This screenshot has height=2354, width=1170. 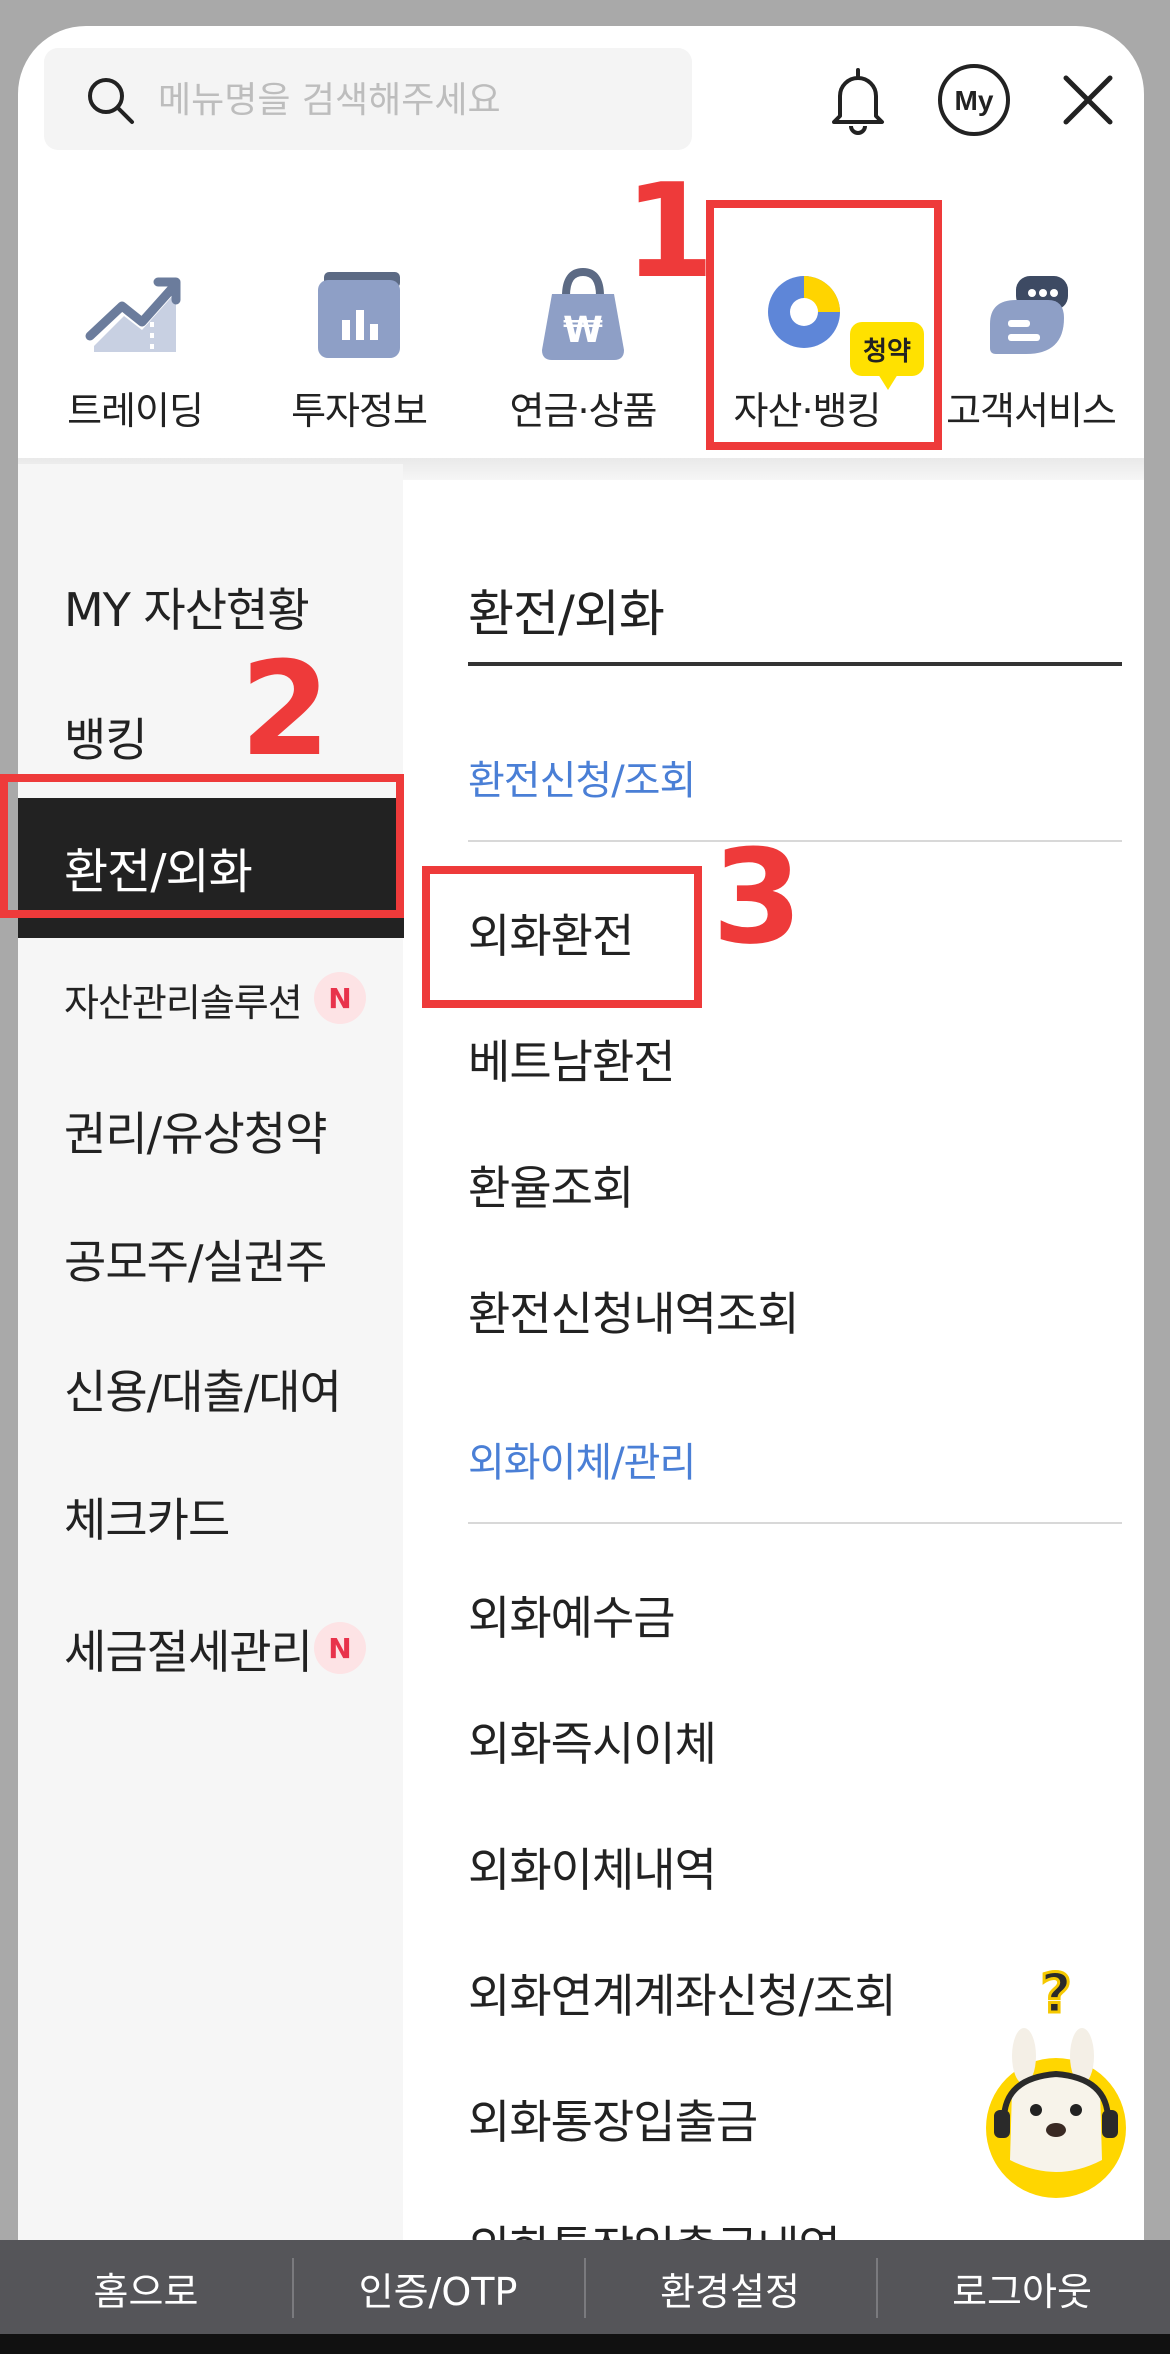 I want to click on search-input, so click(x=418, y=100).